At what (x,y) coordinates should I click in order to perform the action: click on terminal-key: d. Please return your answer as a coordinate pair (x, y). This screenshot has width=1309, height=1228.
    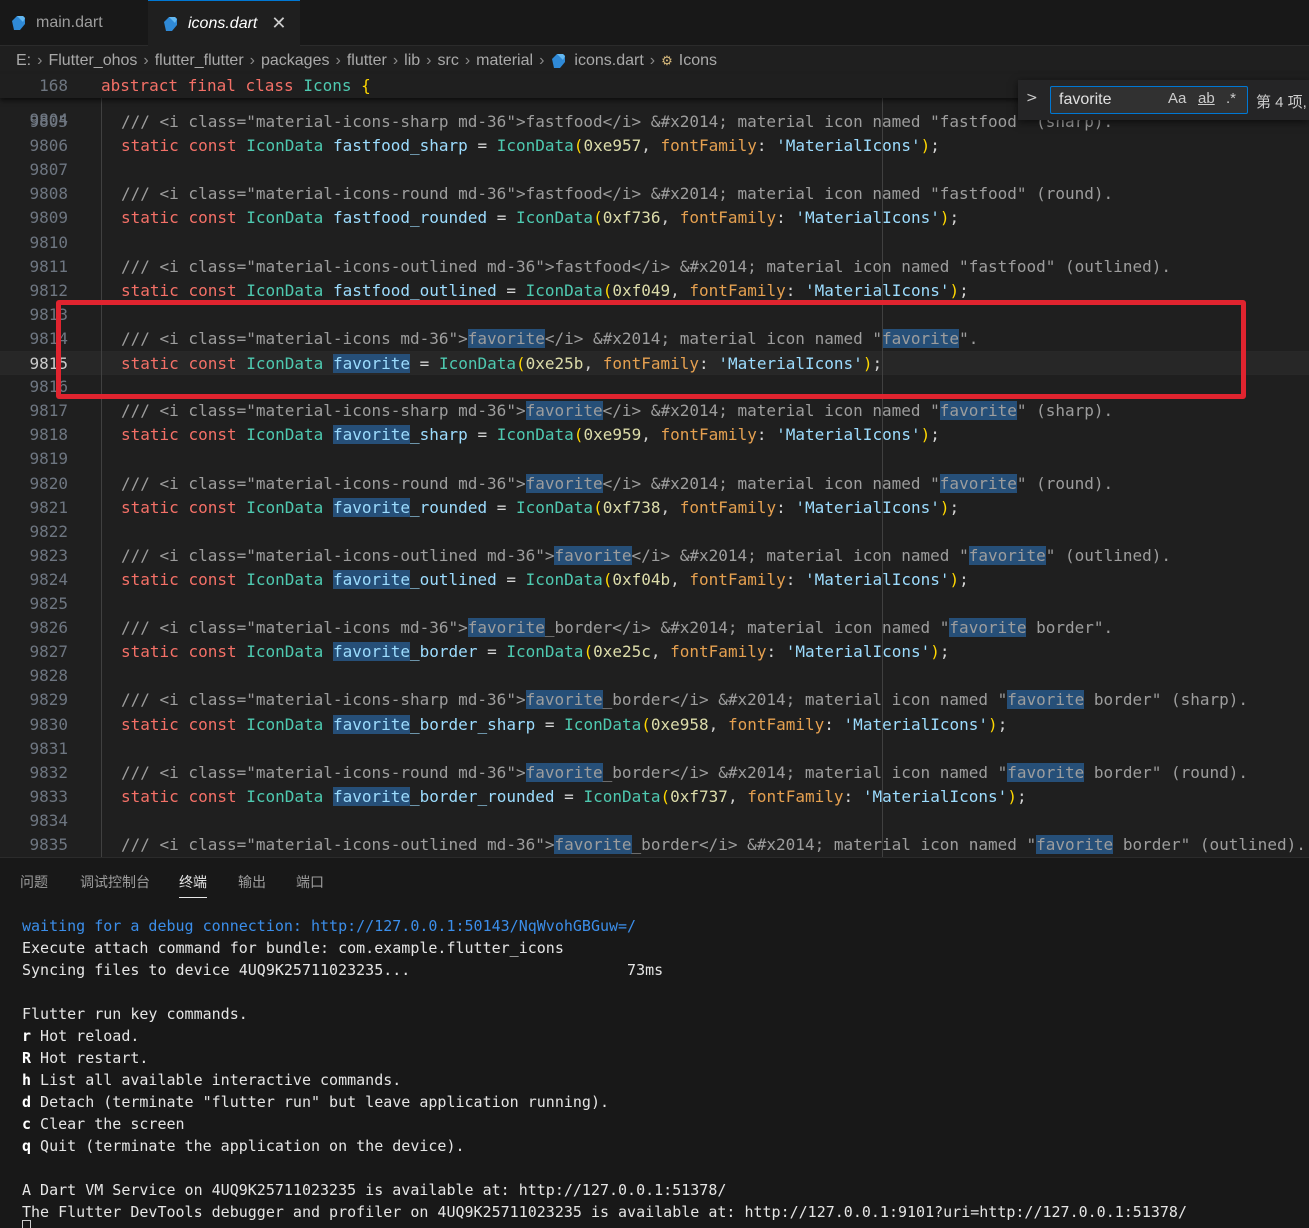
    Looking at the image, I should click on (27, 1102).